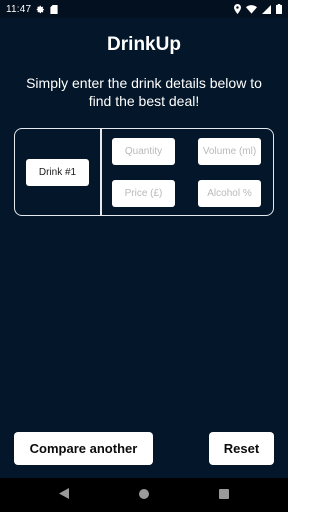 The width and height of the screenshot is (320, 512). I want to click on back-icon, so click(64, 495).